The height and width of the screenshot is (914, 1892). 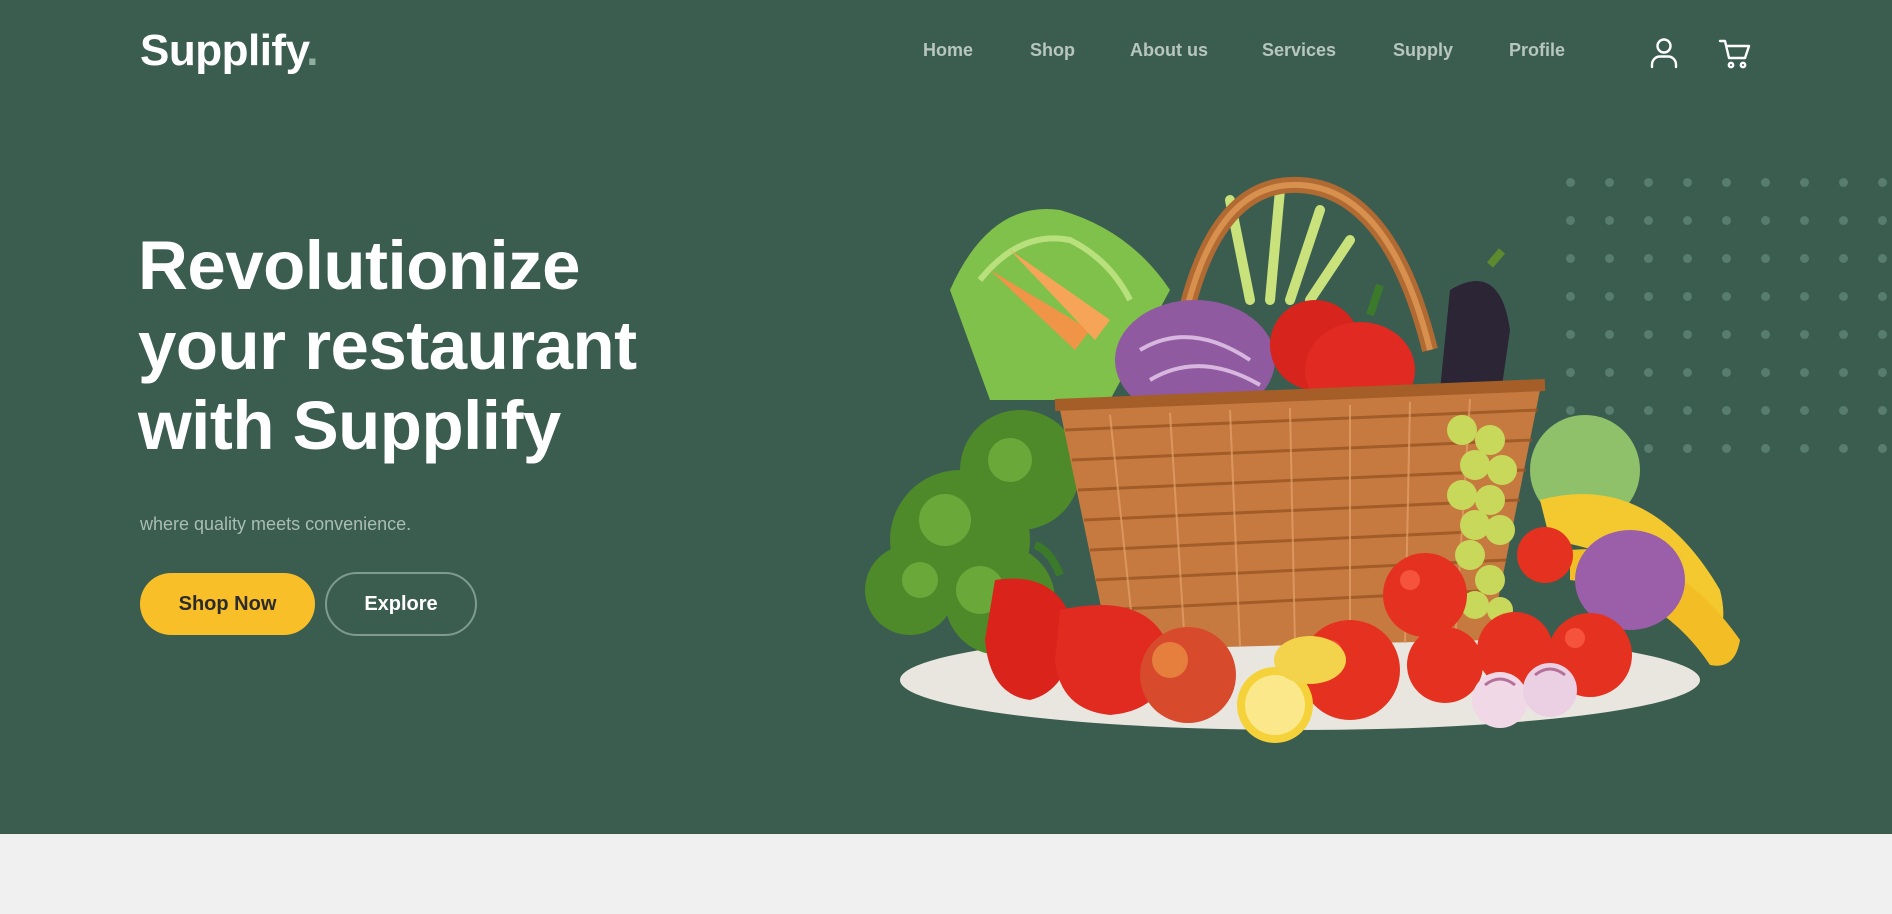 What do you see at coordinates (1169, 50) in the screenshot?
I see `nav-about-us: About us` at bounding box center [1169, 50].